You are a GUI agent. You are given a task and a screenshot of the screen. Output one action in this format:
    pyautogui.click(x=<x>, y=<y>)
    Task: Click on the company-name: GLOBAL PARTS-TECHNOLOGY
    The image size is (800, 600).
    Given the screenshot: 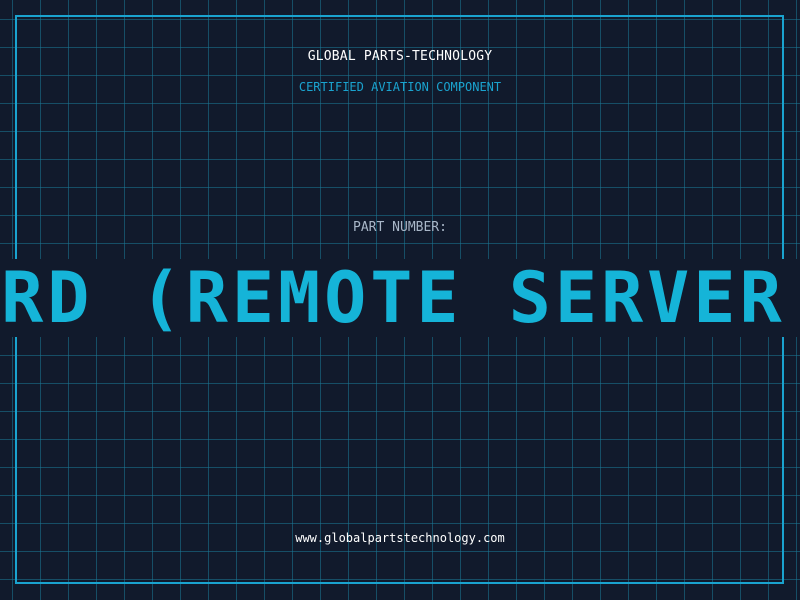 What is the action you would take?
    pyautogui.click(x=400, y=56)
    